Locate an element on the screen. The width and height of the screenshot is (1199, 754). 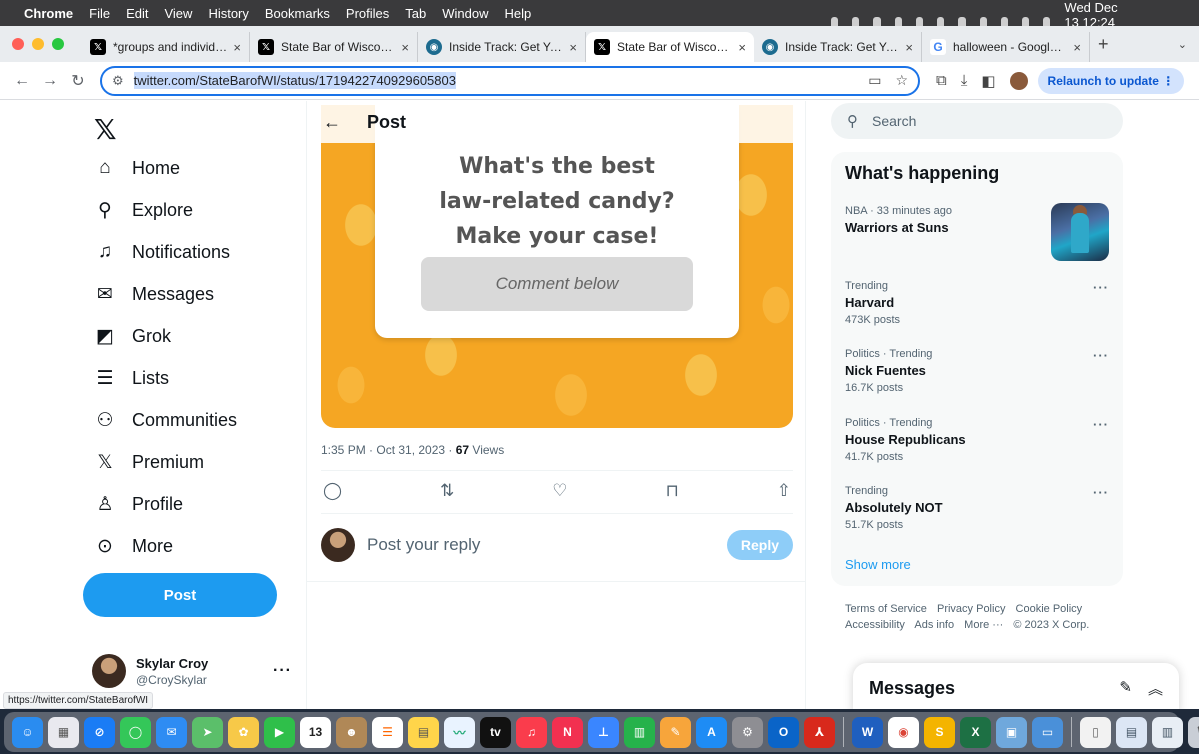
show-more-link: Show more is located at coordinates (878, 564).